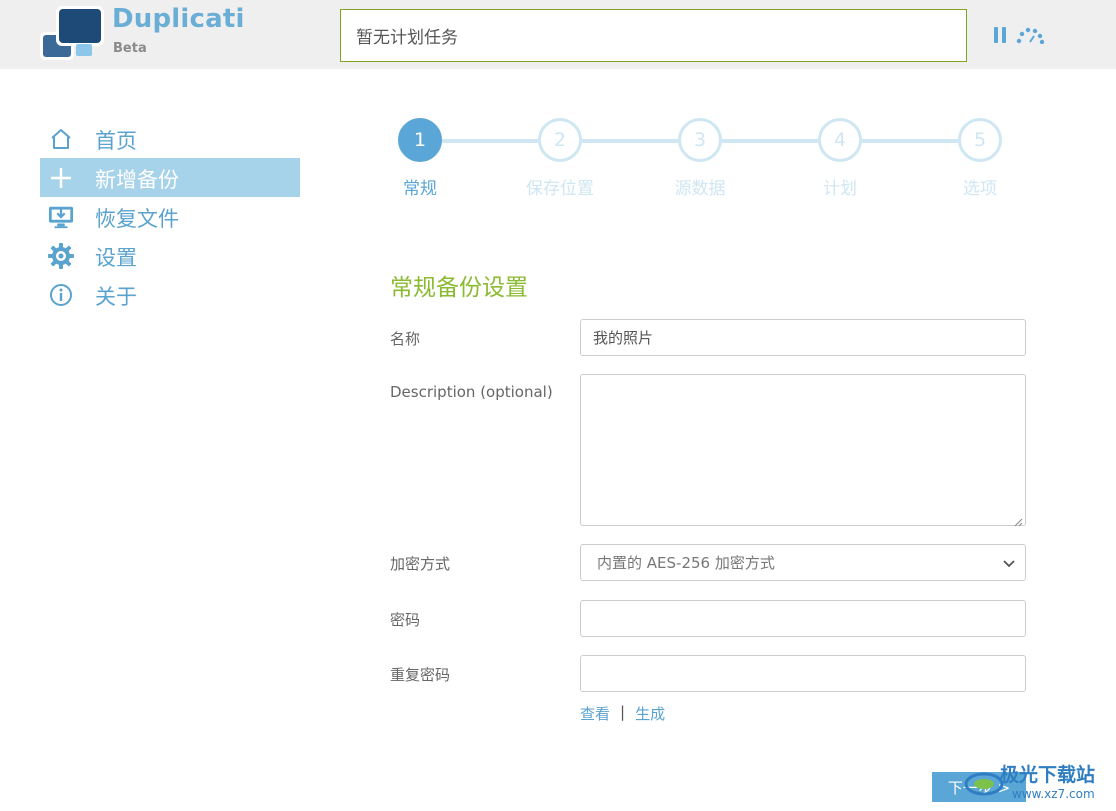 Image resolution: width=1116 pixels, height=811 pixels. What do you see at coordinates (1030, 35) in the screenshot?
I see `throttle-speed-icon` at bounding box center [1030, 35].